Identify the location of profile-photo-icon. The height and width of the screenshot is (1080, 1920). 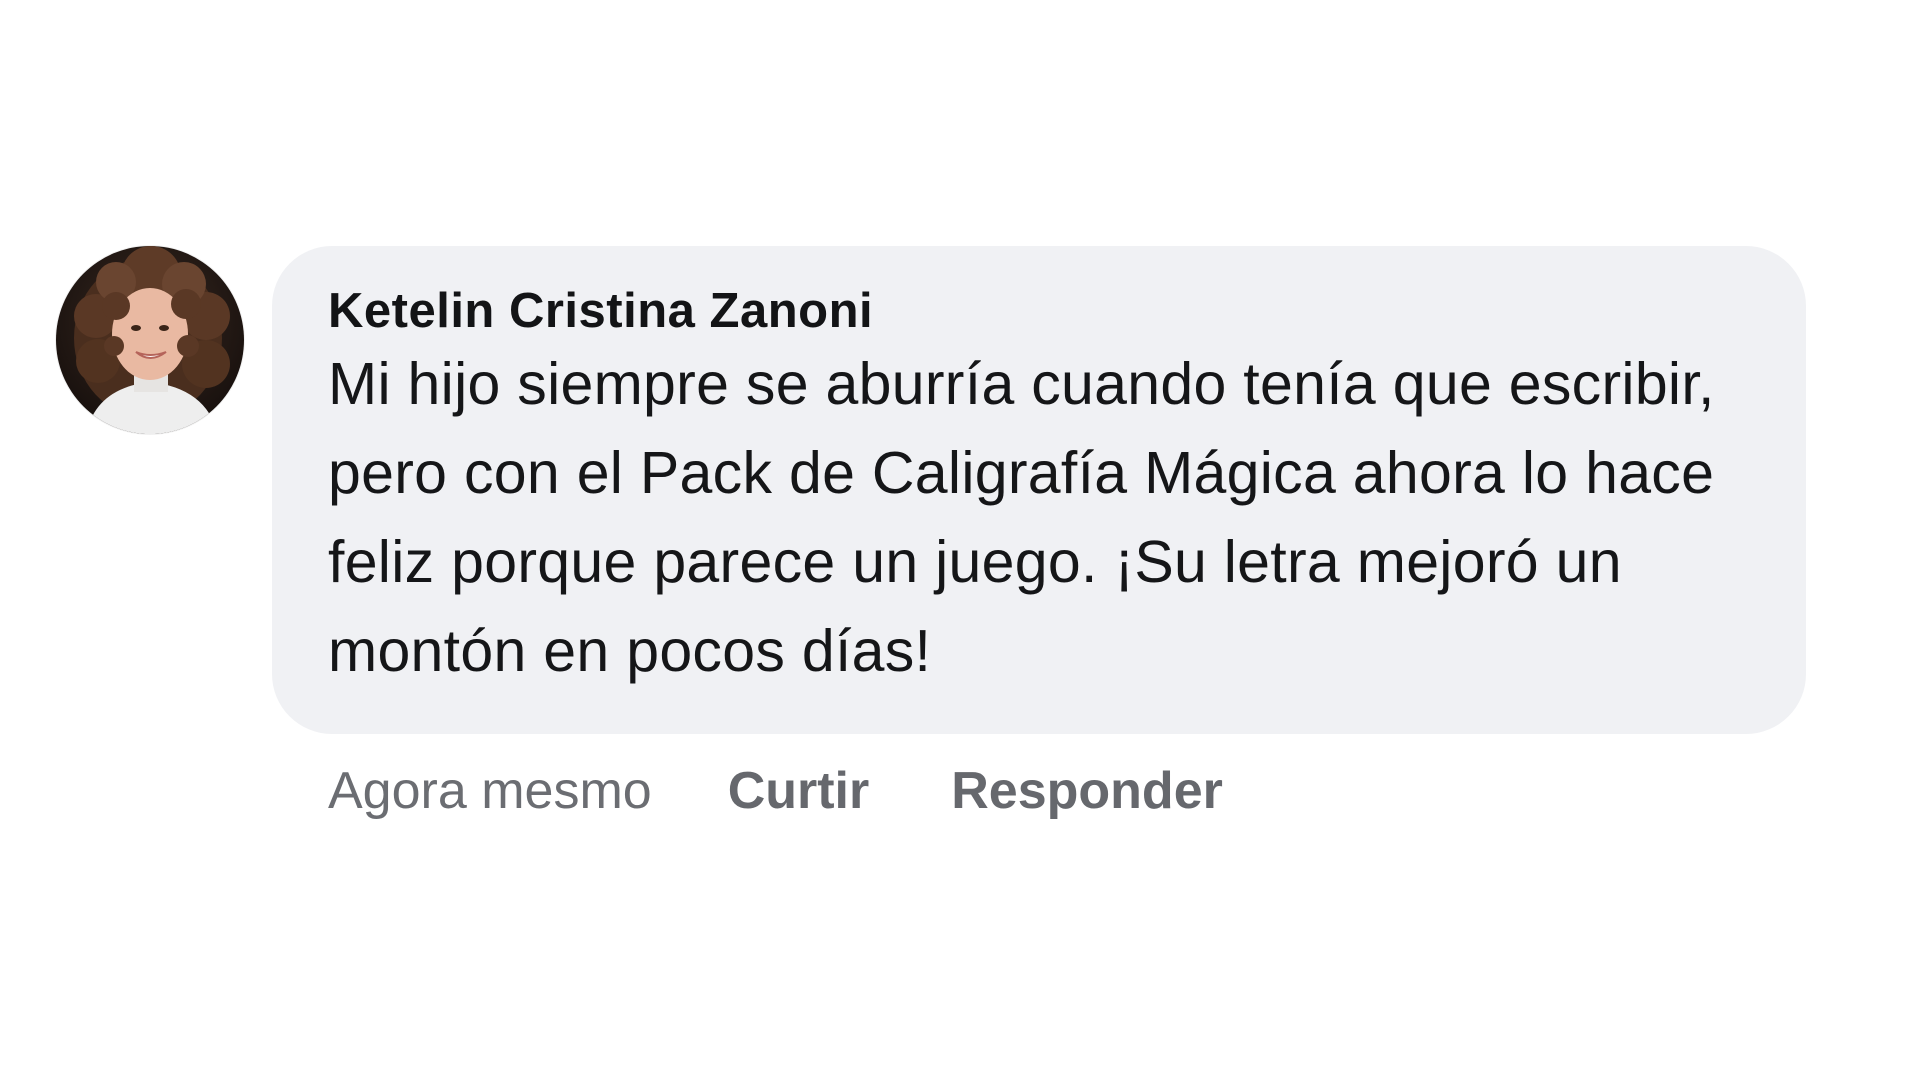
(150, 340).